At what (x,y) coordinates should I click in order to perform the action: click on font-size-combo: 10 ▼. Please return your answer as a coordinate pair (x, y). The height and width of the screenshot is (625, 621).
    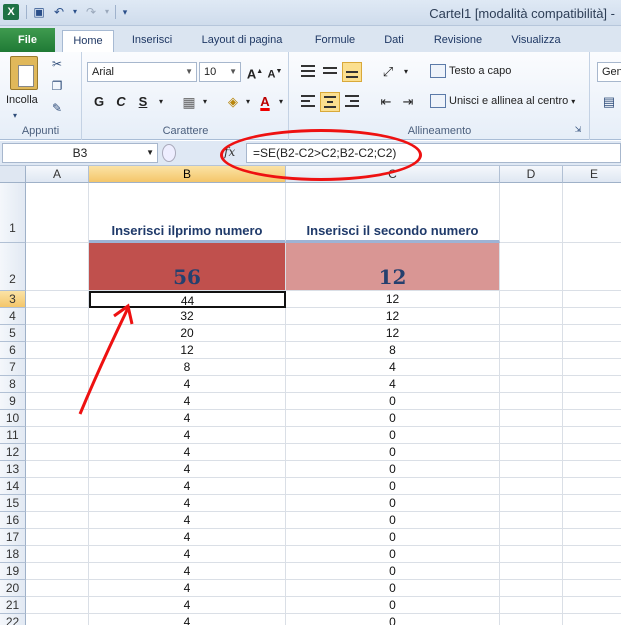
    Looking at the image, I should click on (220, 72).